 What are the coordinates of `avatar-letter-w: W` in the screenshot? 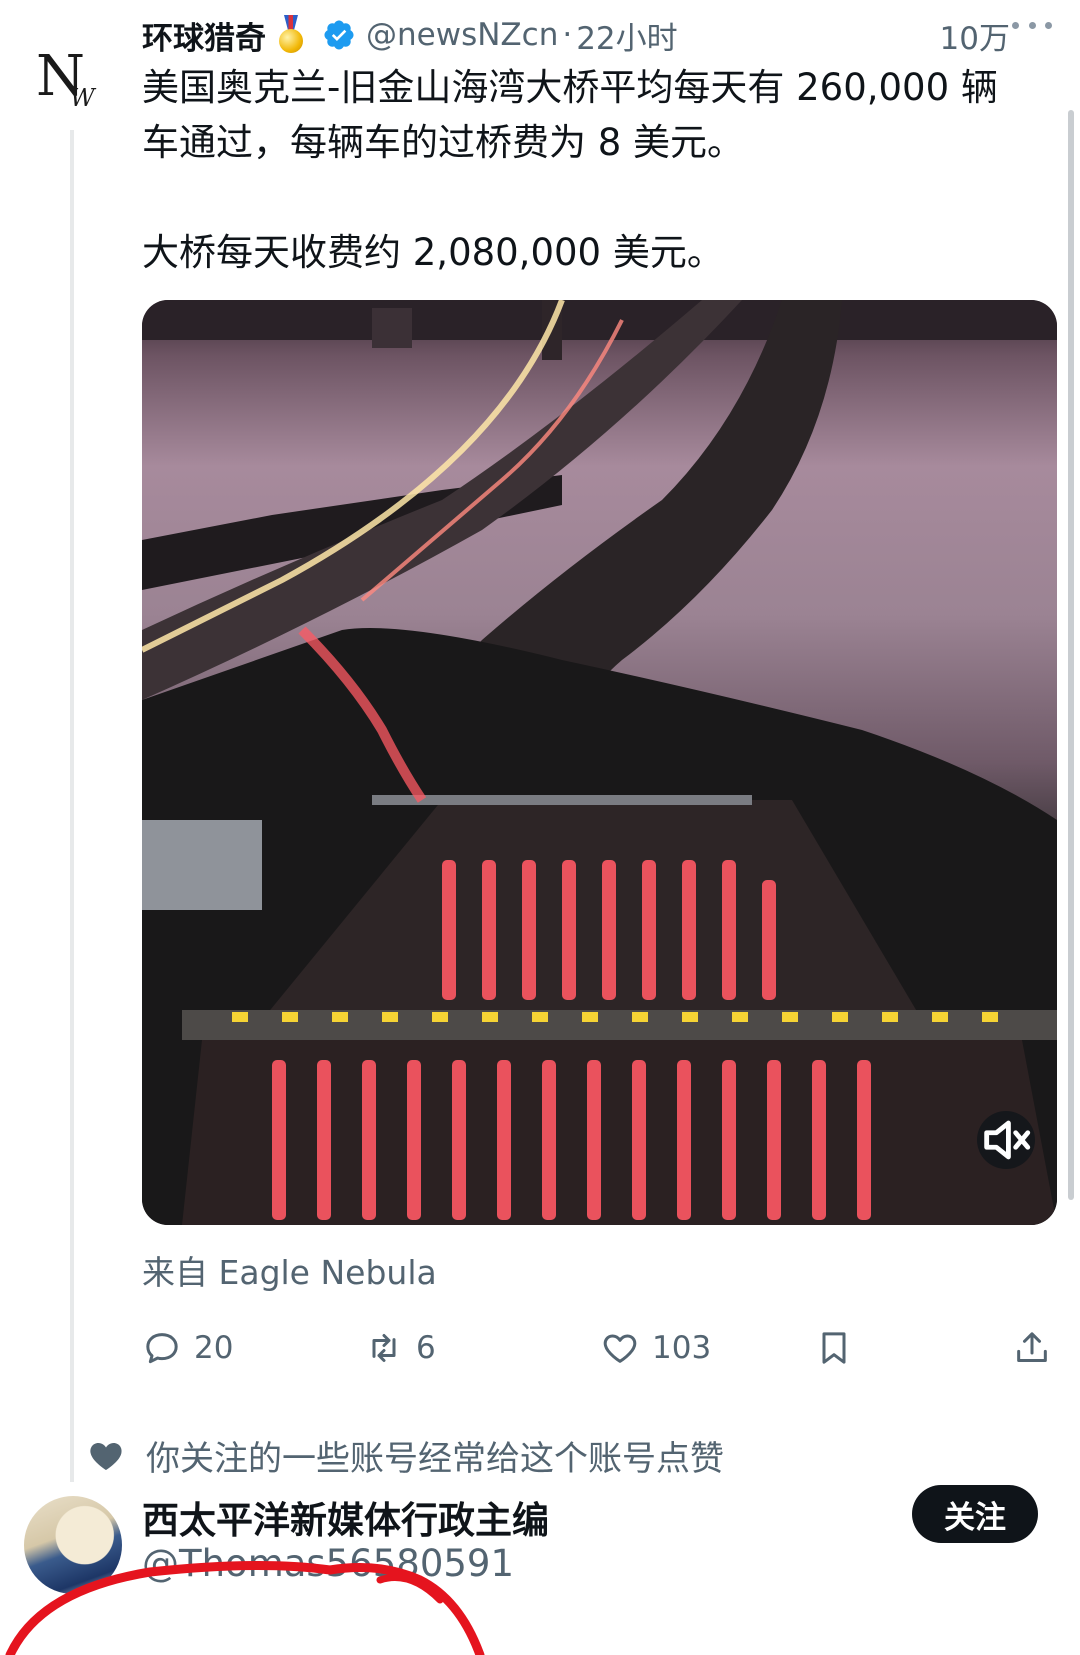 It's located at (82, 98).